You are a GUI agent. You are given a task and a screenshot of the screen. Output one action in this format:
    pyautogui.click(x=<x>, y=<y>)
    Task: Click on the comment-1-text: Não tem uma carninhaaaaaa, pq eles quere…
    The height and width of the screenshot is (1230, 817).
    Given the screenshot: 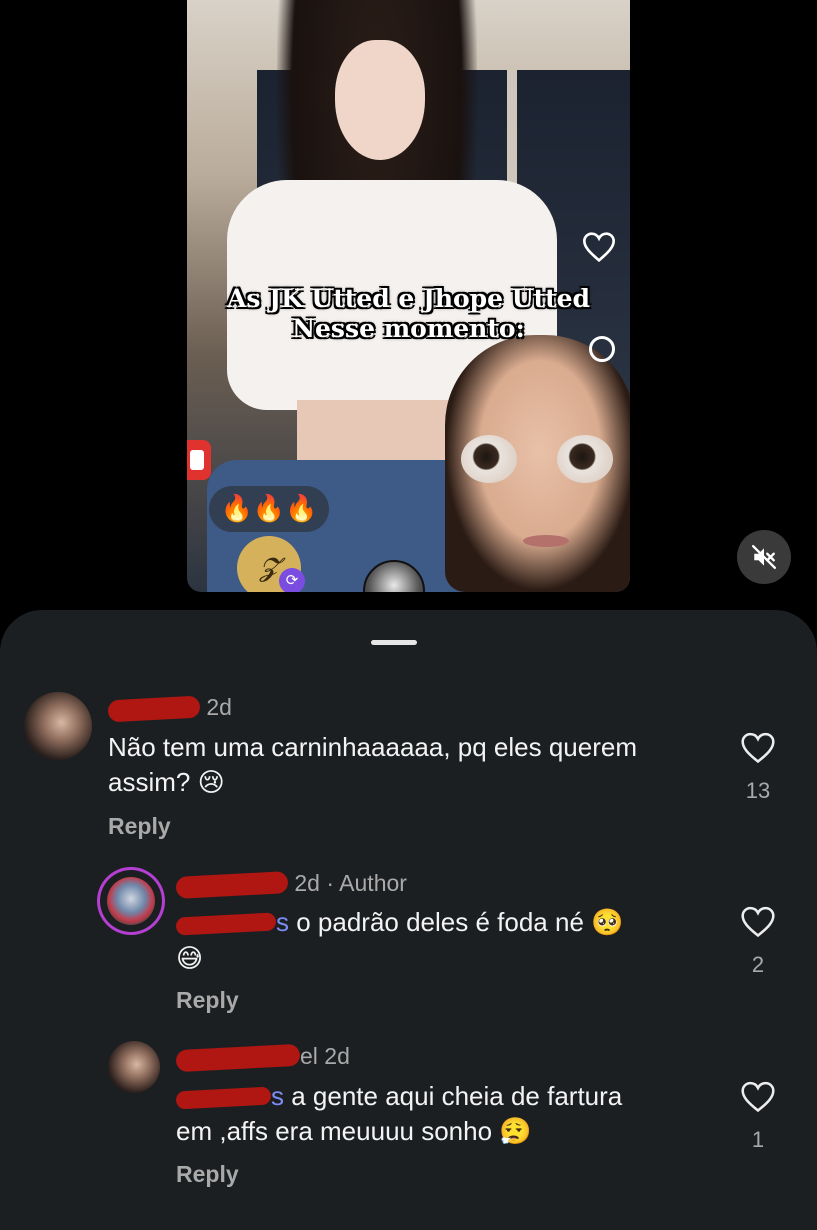 What is the action you would take?
    pyautogui.click(x=388, y=765)
    